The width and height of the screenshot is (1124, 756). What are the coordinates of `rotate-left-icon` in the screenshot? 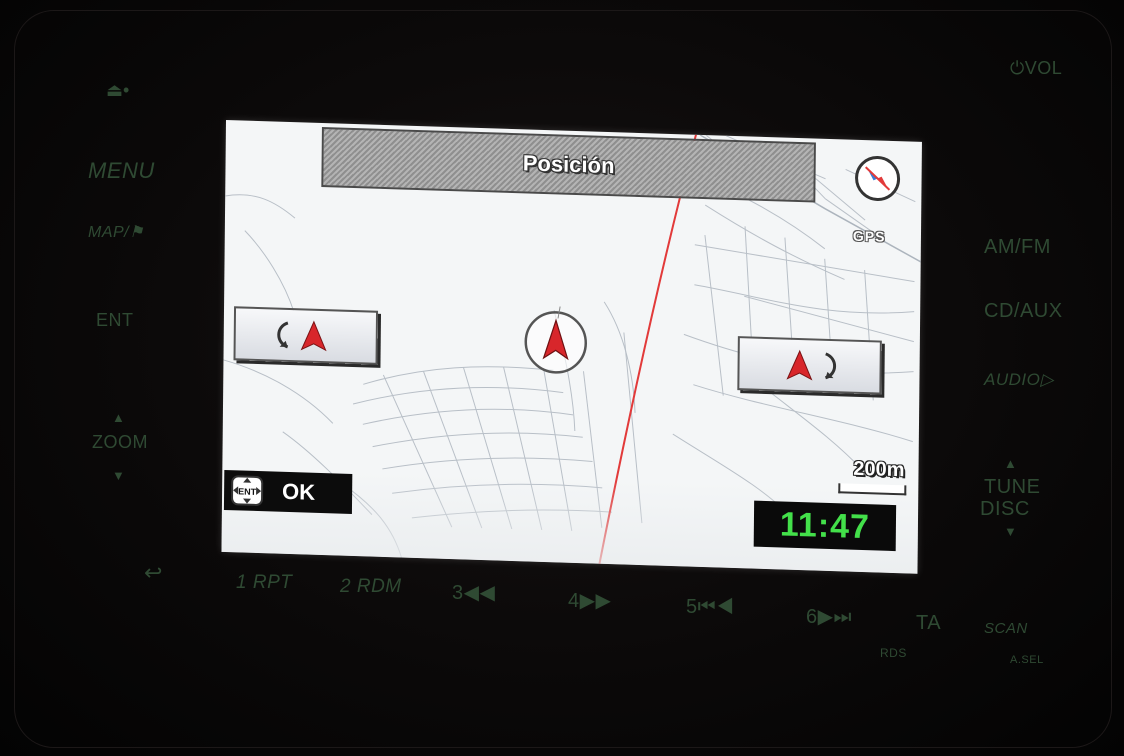 It's located at (302, 336).